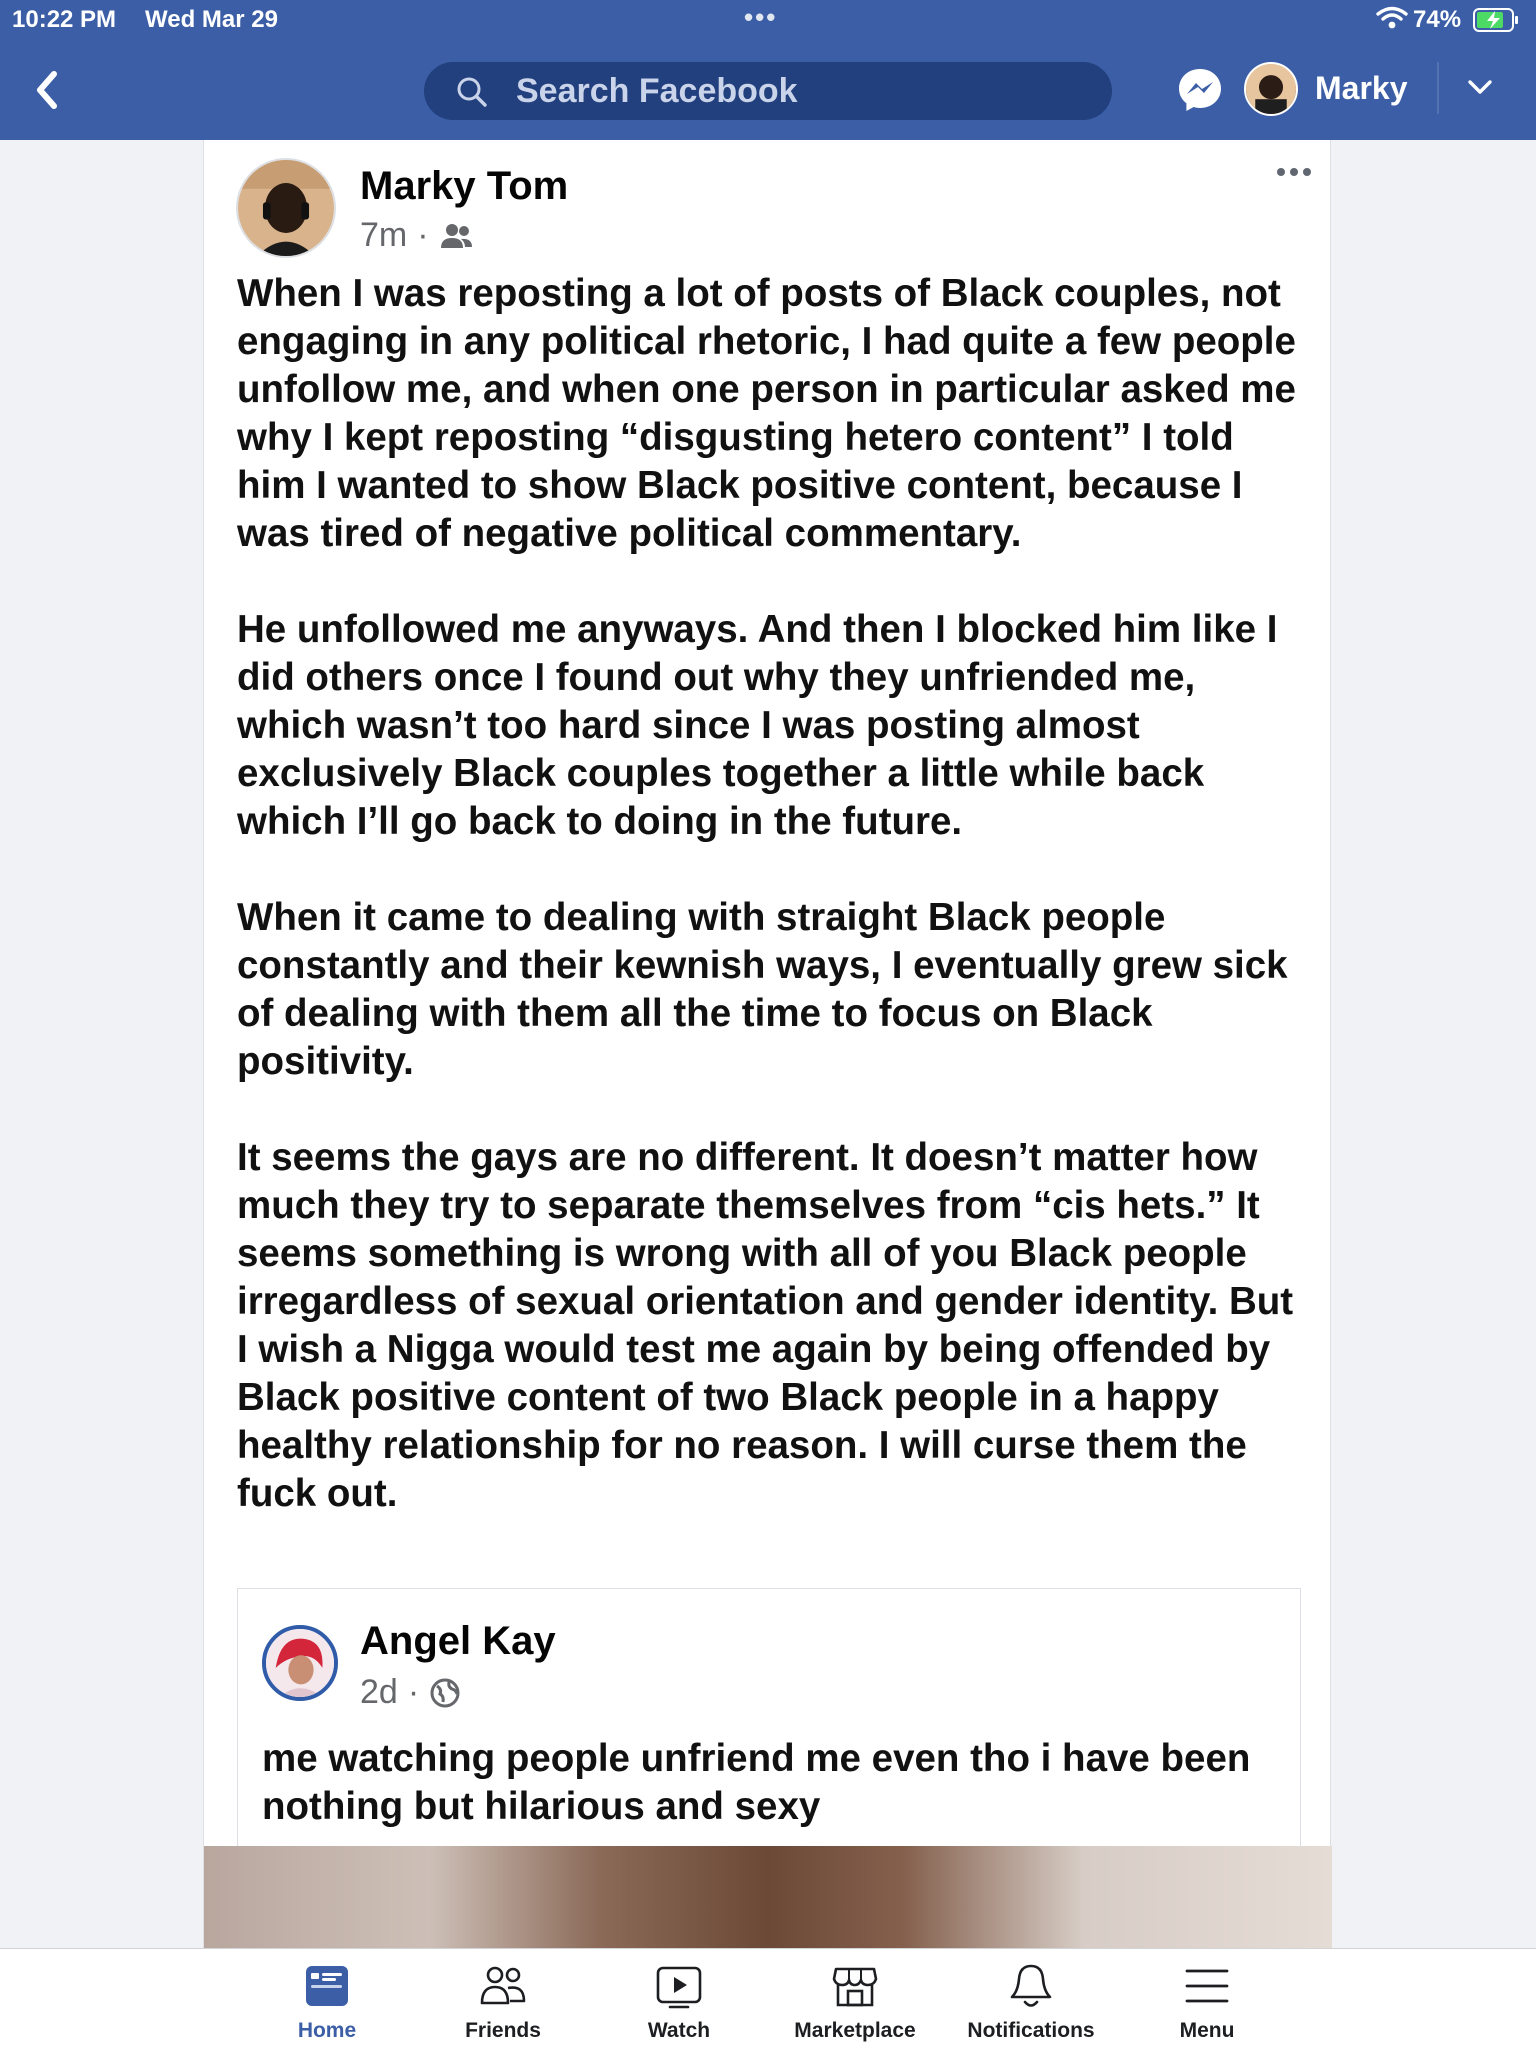 The image size is (1536, 2048). What do you see at coordinates (379, 1692) in the screenshot?
I see `shared-post-time: 2d` at bounding box center [379, 1692].